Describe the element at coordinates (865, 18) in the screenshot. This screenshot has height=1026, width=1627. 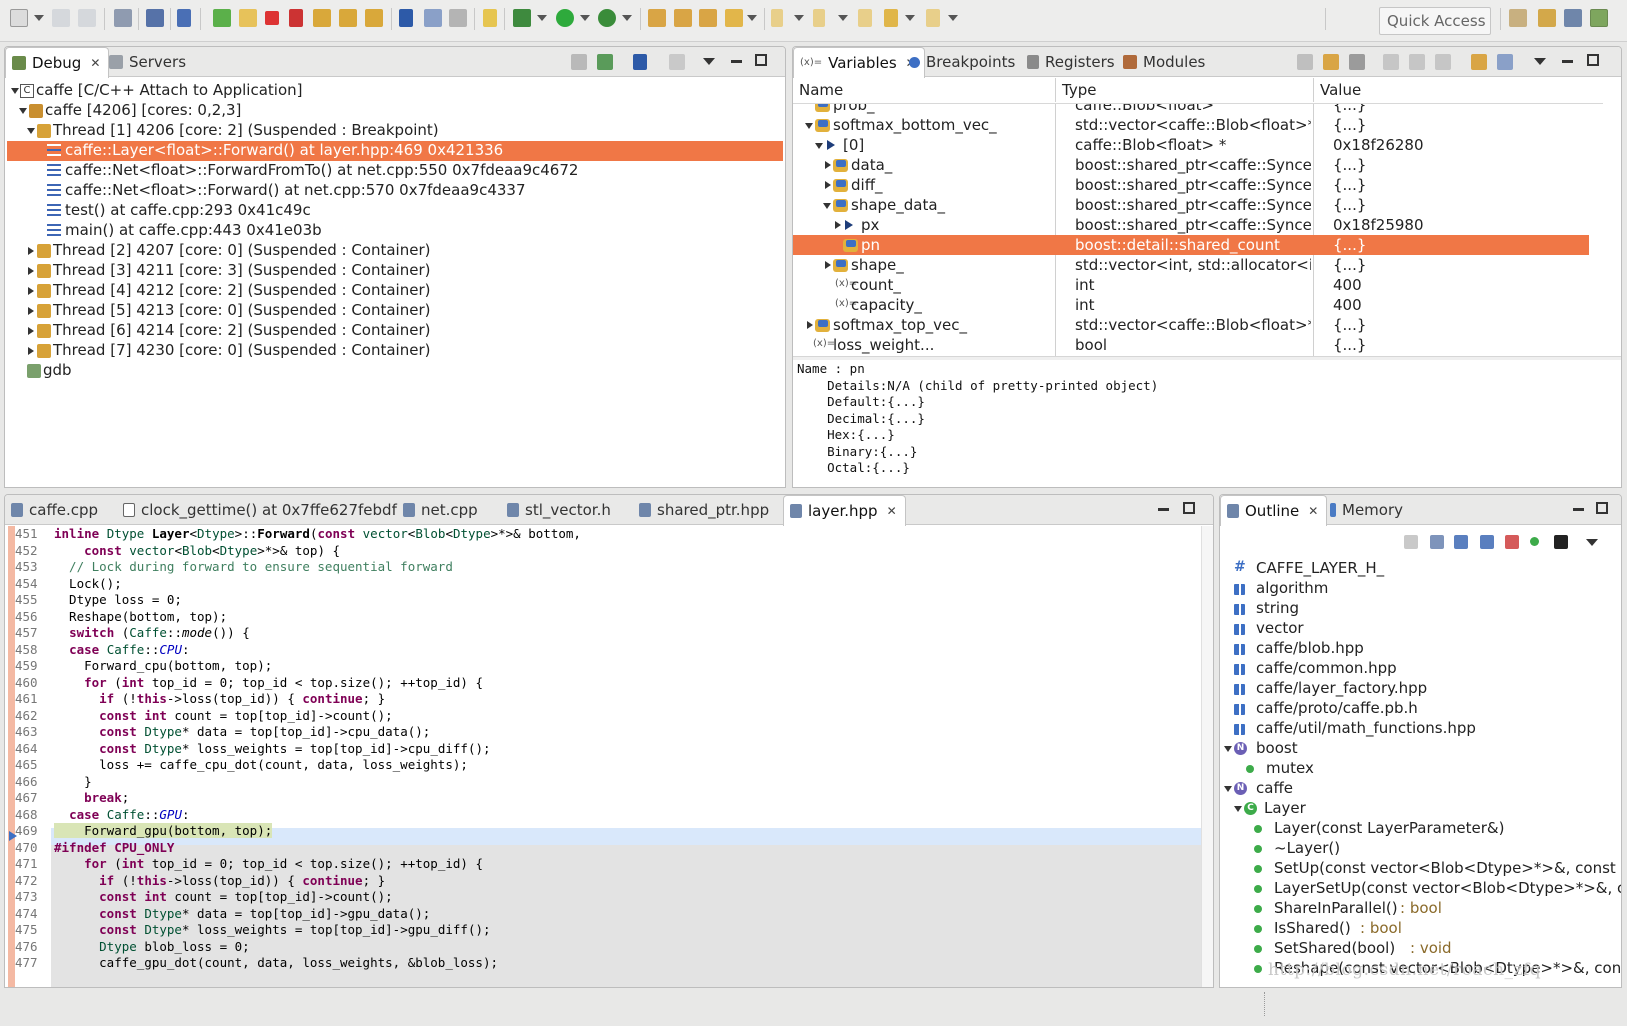
I see `last-edit-location-icon` at that location.